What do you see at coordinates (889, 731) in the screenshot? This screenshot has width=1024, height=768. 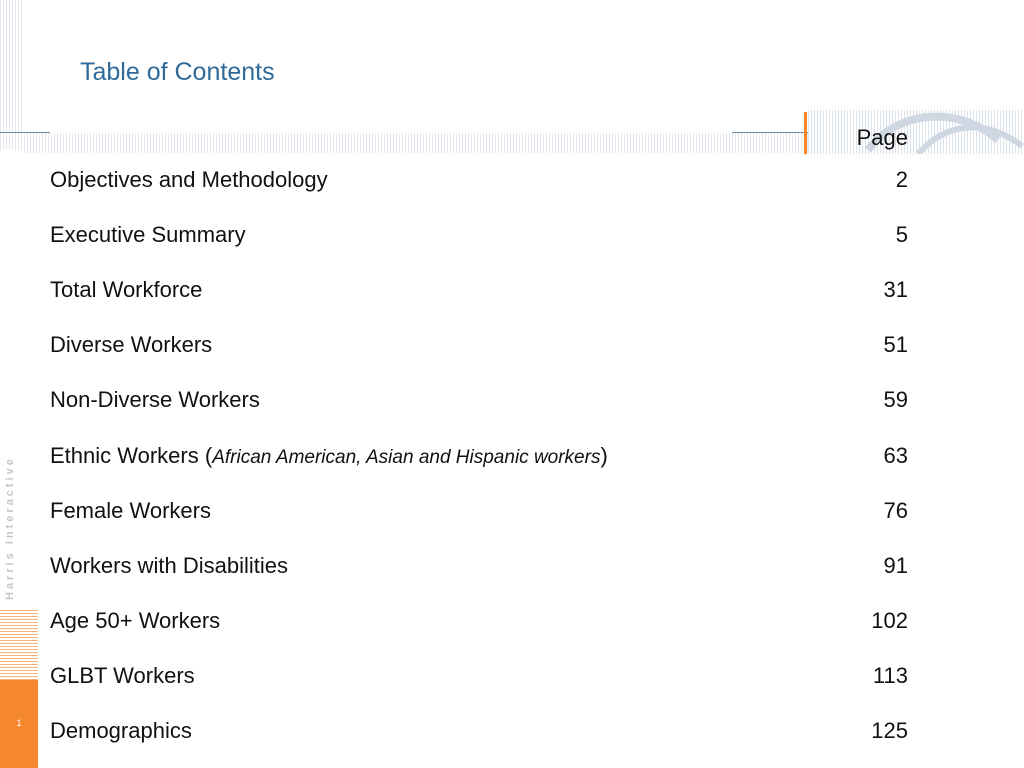 I see `toc-entry-page: 125` at bounding box center [889, 731].